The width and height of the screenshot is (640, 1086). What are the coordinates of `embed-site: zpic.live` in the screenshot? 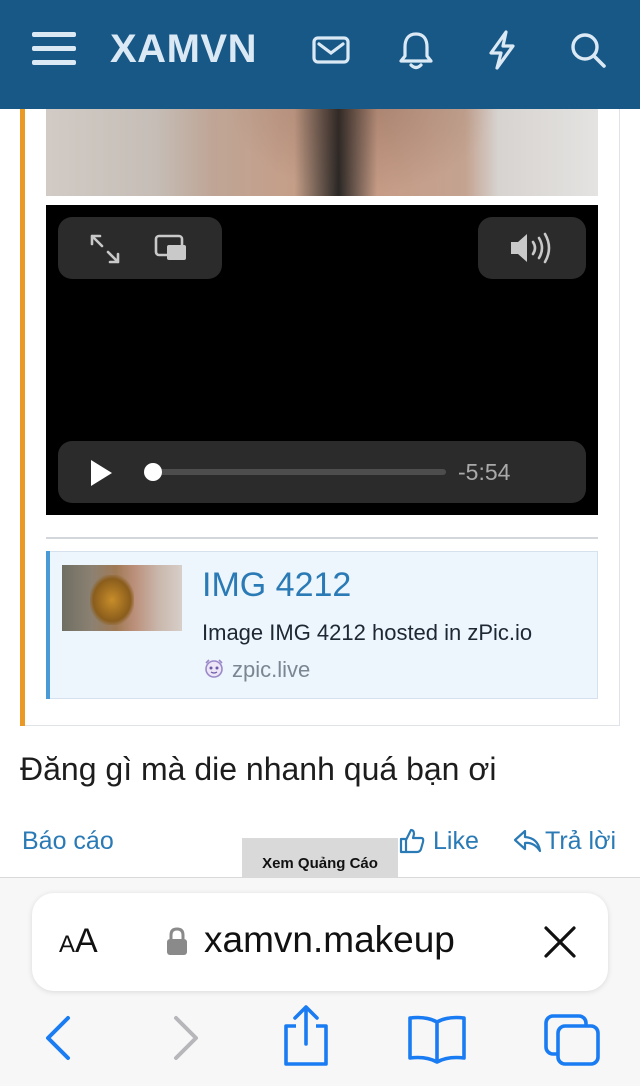 It's located at (271, 669).